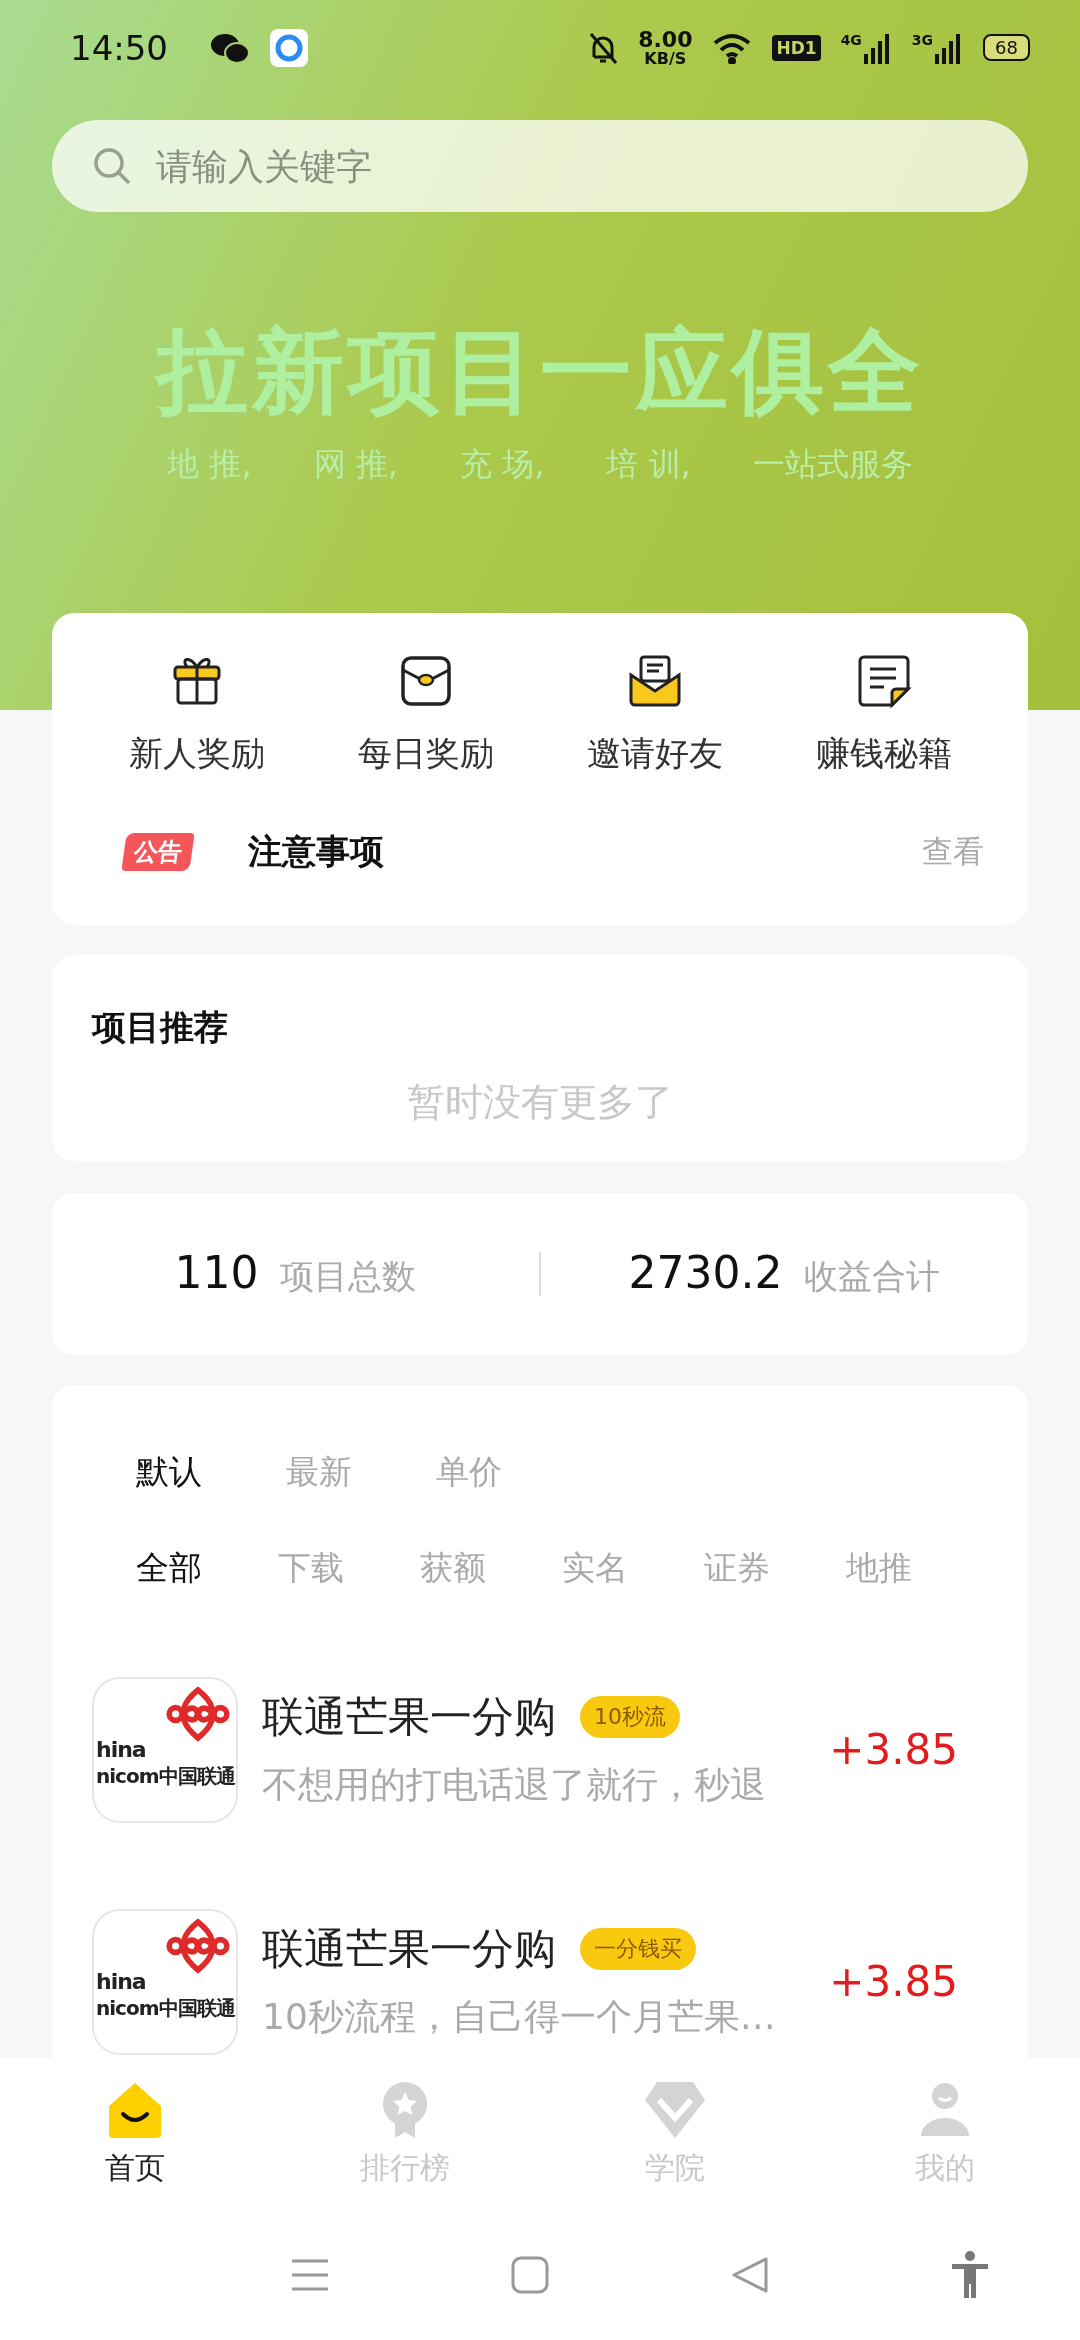 The width and height of the screenshot is (1080, 2340). What do you see at coordinates (917, 1569) in the screenshot?
I see `filter-tab: 地推` at bounding box center [917, 1569].